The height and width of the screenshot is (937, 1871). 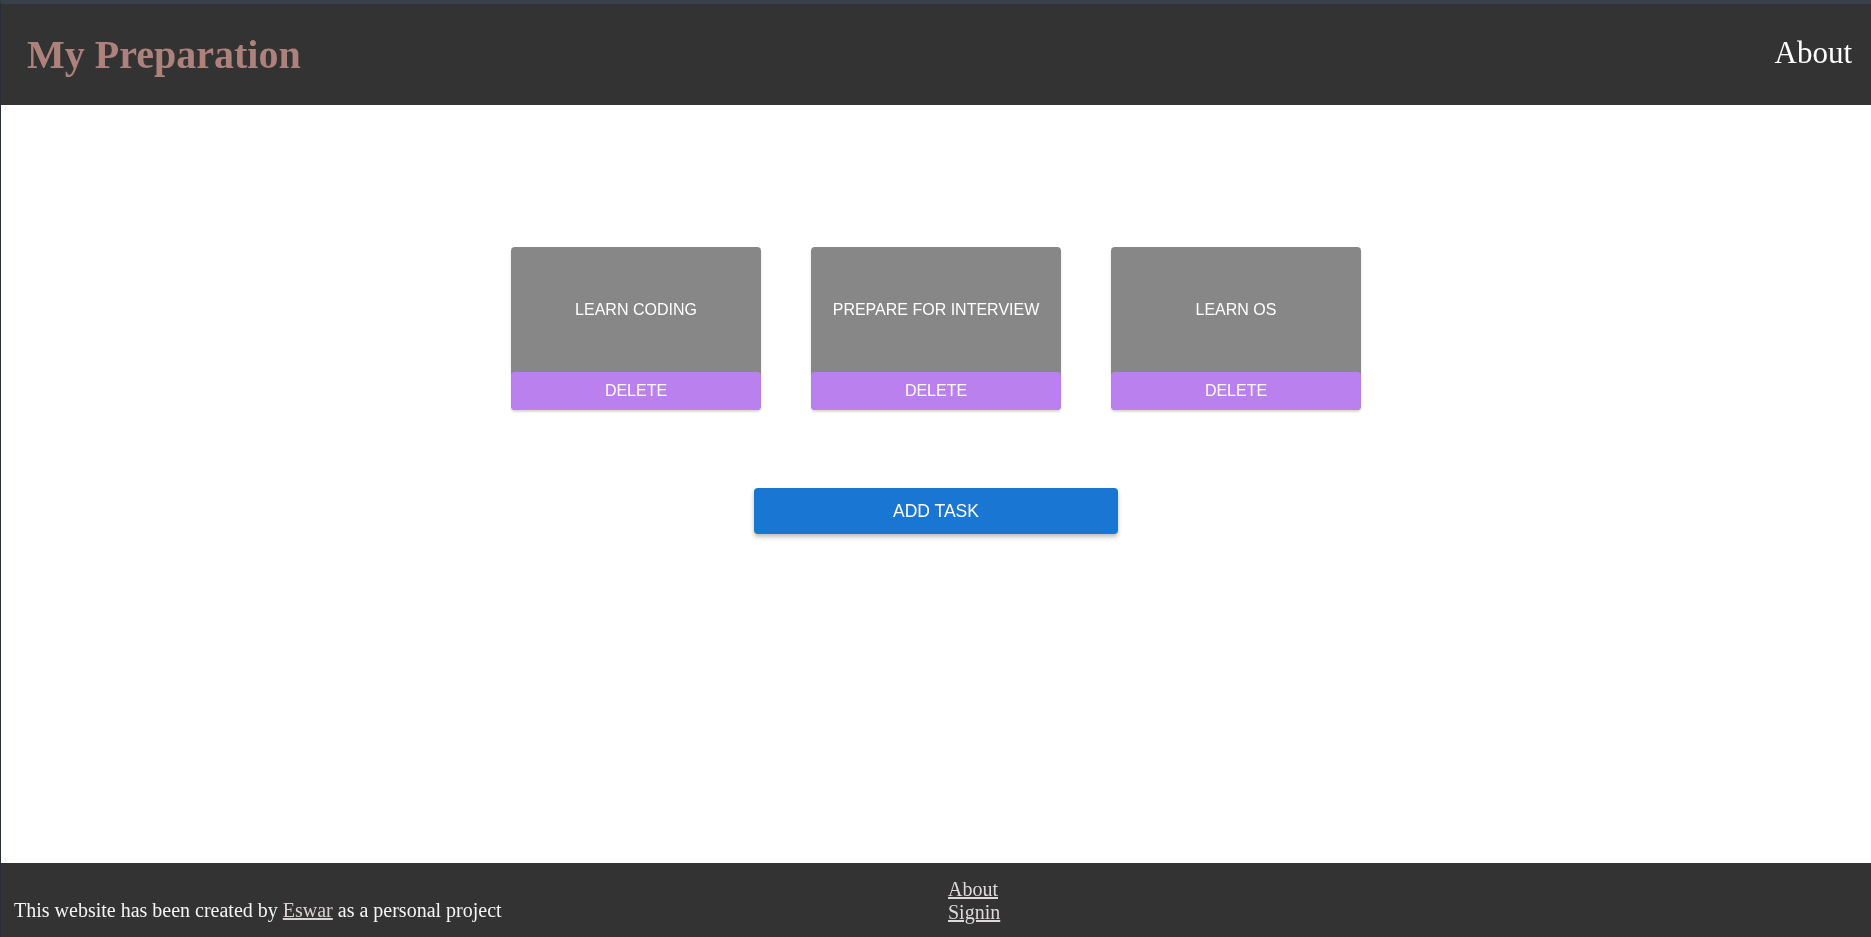 What do you see at coordinates (307, 910) in the screenshot?
I see `author-link: Eswar` at bounding box center [307, 910].